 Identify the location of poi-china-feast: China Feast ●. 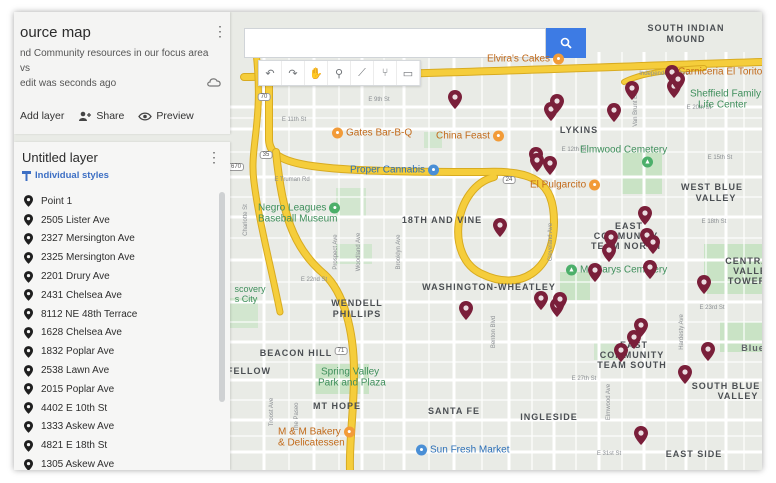
(470, 136).